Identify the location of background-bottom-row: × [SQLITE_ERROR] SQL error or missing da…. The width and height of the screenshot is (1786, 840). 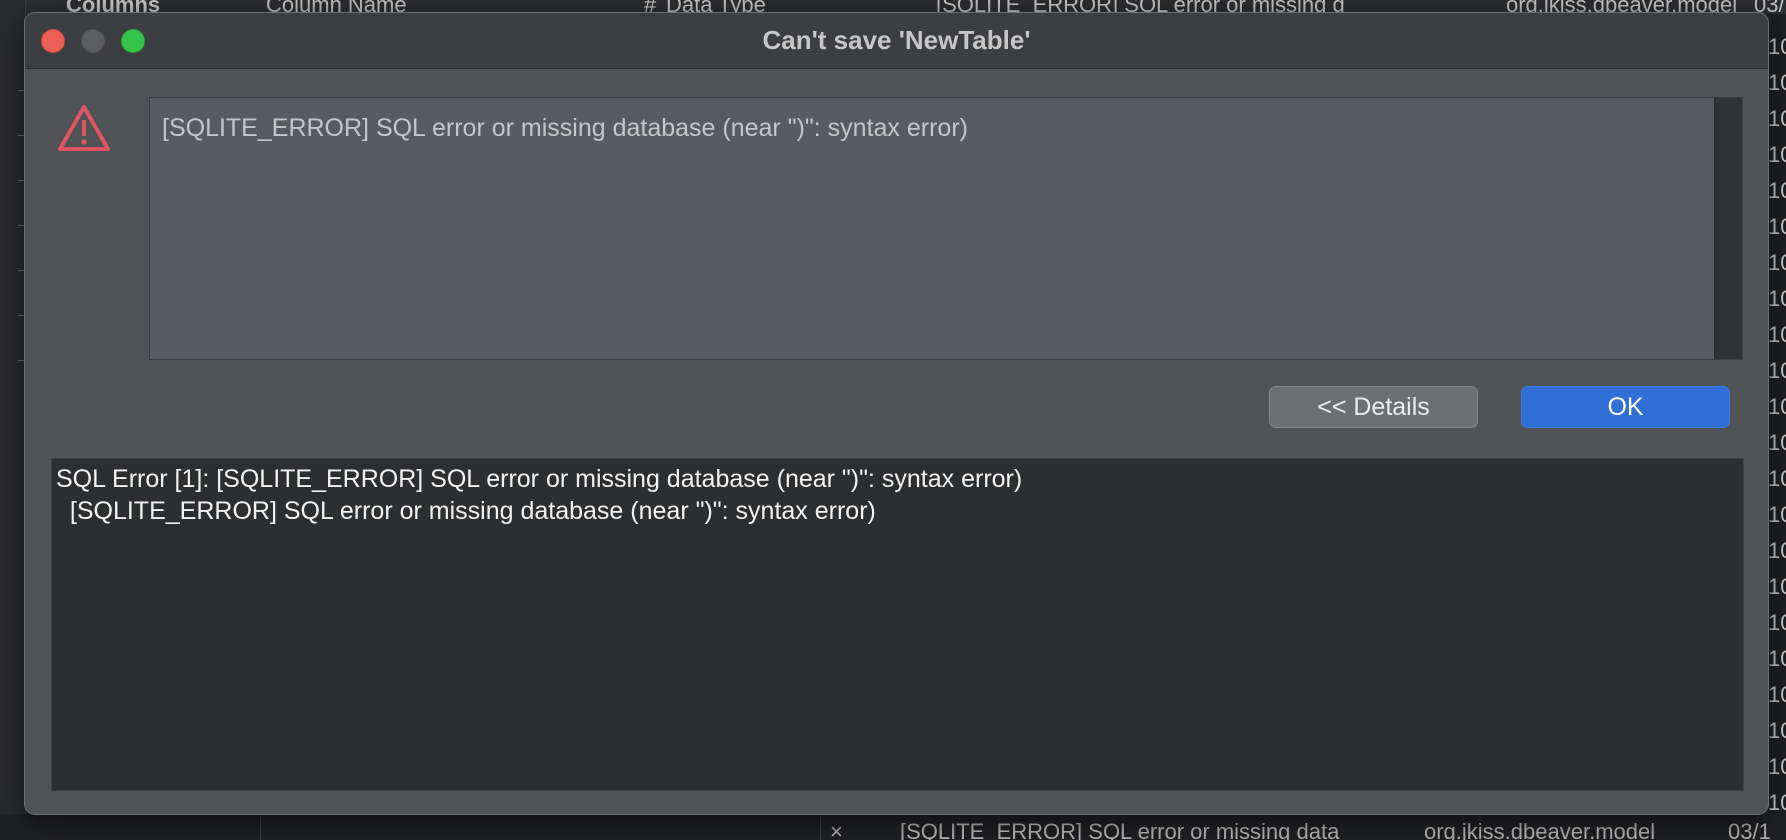
(893, 827).